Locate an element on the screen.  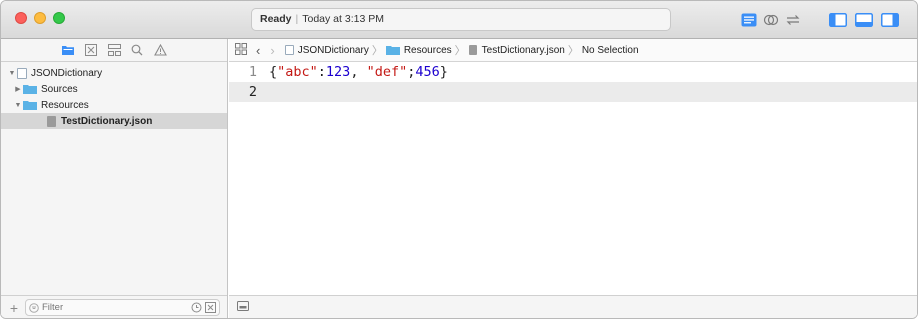
related-items-button is located at coordinates (241, 50).